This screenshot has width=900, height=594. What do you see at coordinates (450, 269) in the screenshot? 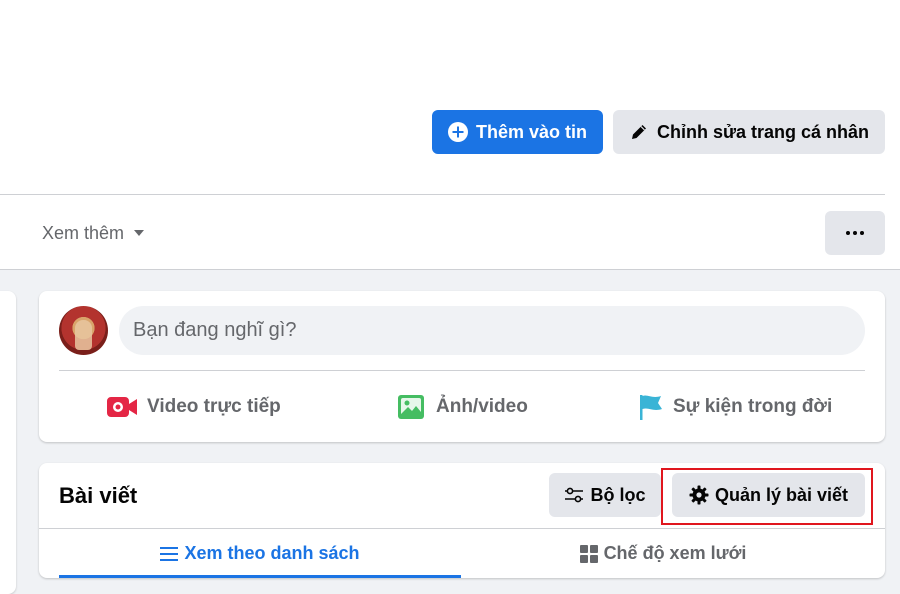
I see `nav-divider` at bounding box center [450, 269].